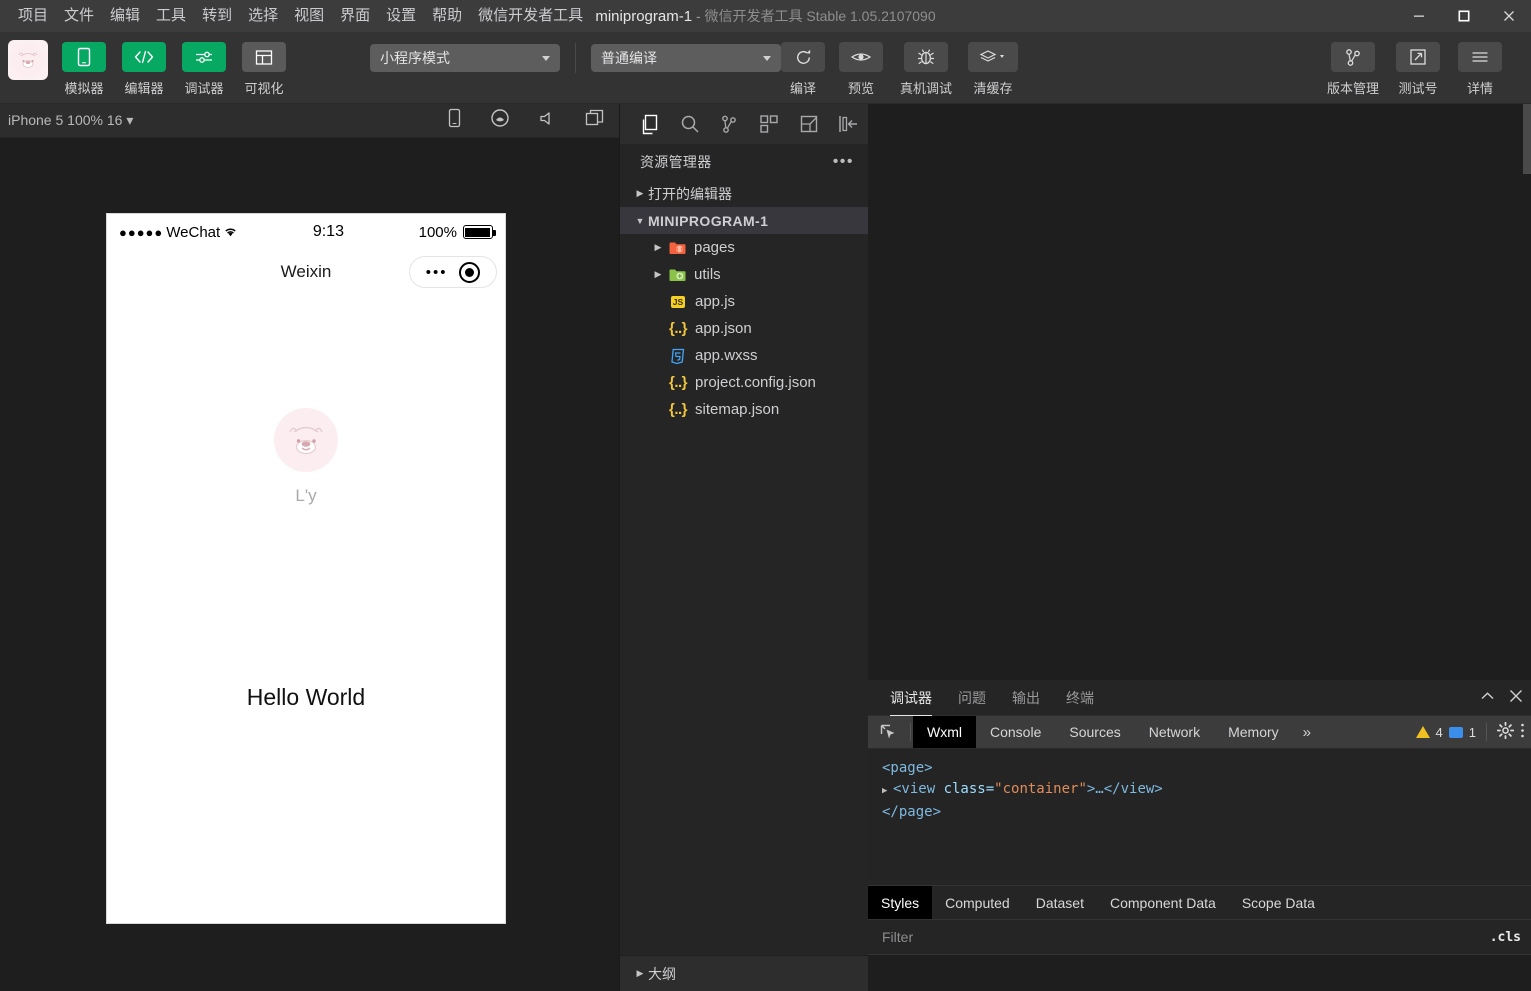  Describe the element at coordinates (355, 16) in the screenshot. I see `menu-界面: 界面` at that location.